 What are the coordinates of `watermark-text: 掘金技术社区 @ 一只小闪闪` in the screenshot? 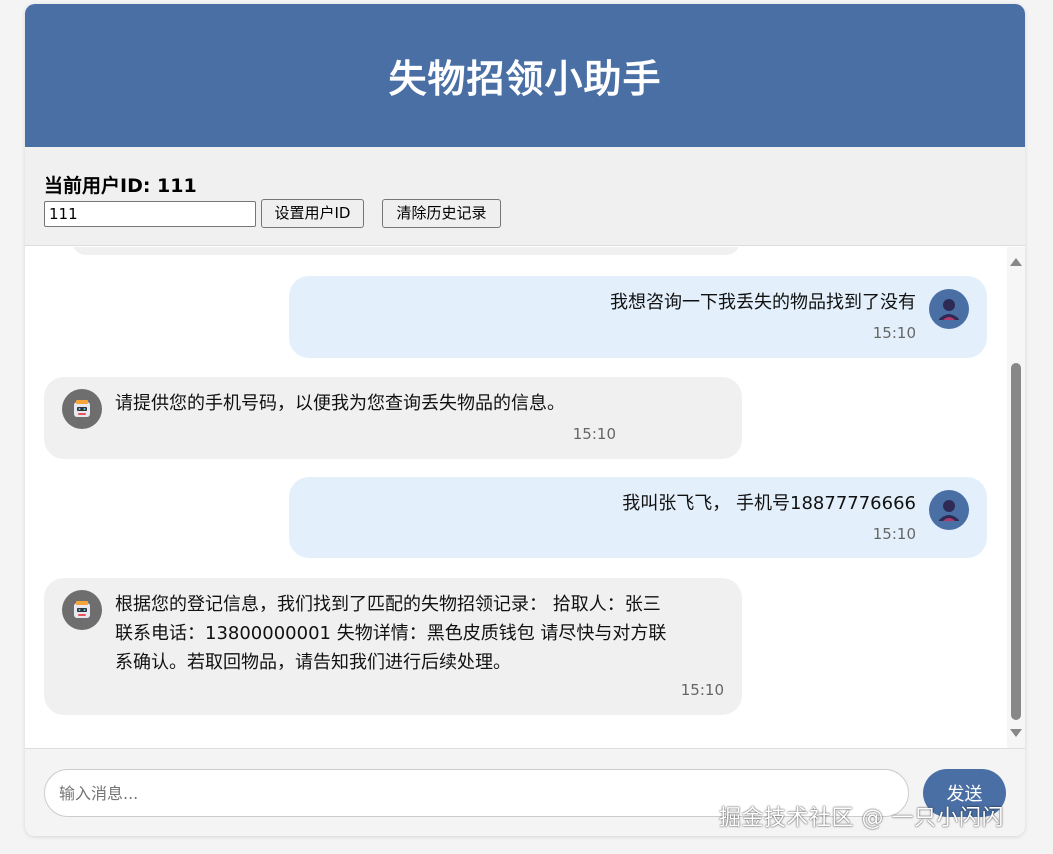 It's located at (861, 818).